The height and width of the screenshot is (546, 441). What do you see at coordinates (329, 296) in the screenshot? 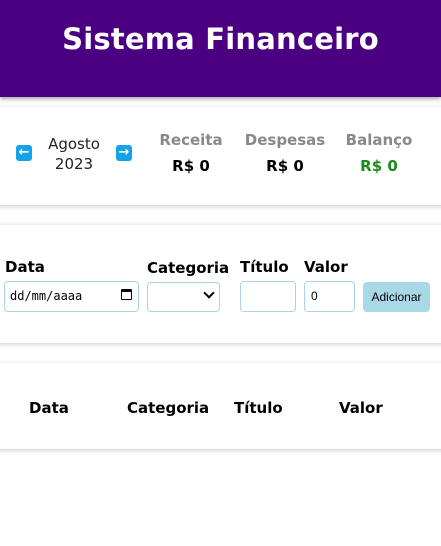
I see `value-input: 0` at bounding box center [329, 296].